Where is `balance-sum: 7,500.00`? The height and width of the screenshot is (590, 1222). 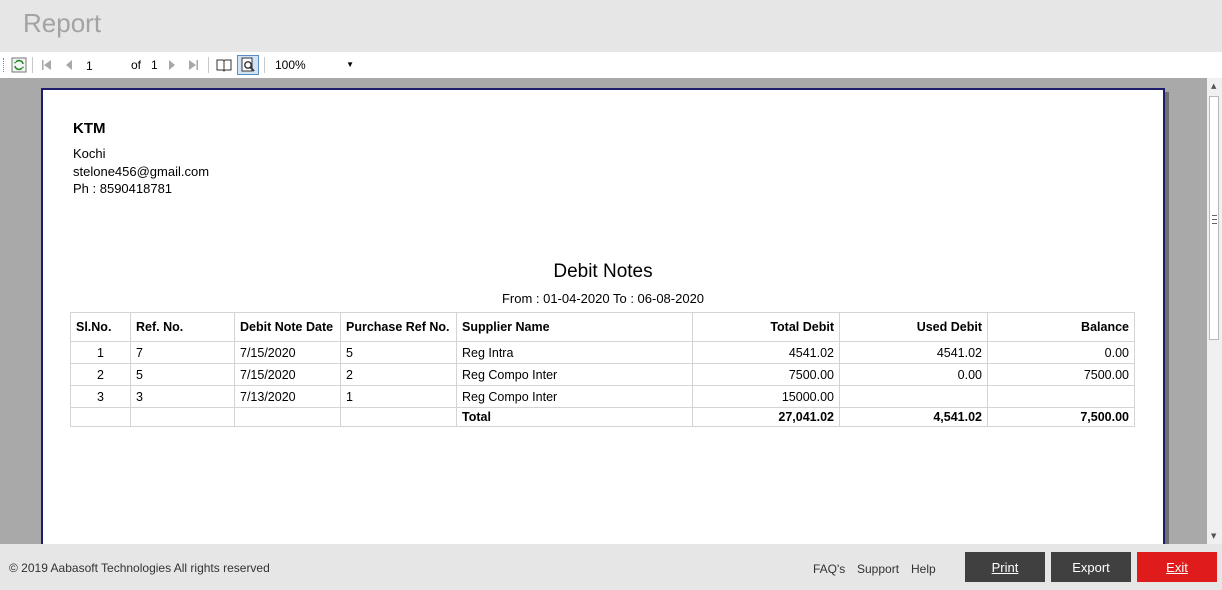 balance-sum: 7,500.00 is located at coordinates (1061, 417).